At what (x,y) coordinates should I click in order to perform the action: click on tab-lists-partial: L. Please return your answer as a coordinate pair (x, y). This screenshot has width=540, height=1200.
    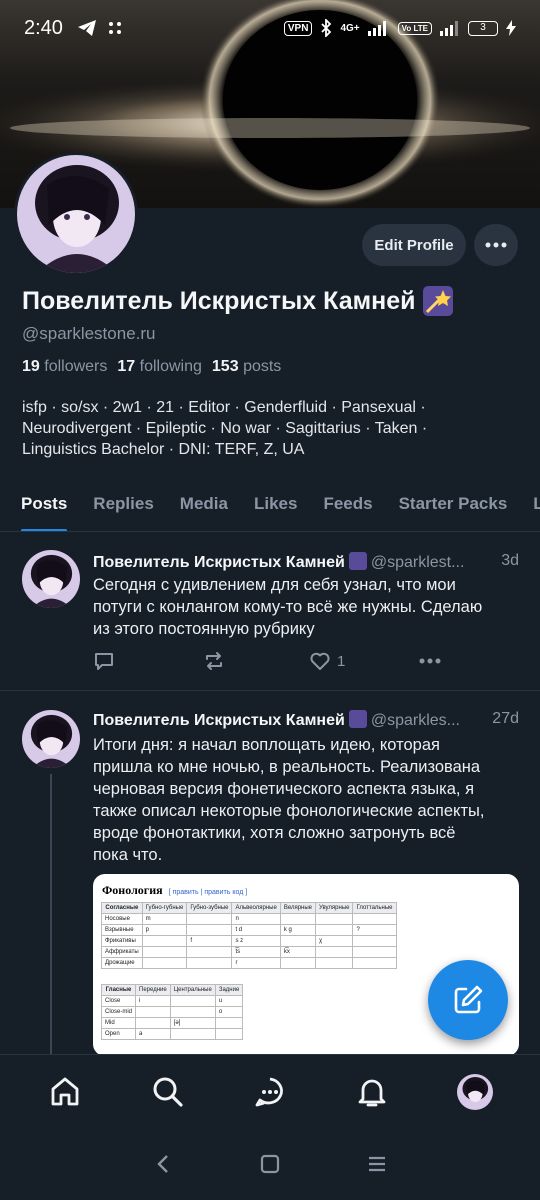
    Looking at the image, I should click on (530, 505).